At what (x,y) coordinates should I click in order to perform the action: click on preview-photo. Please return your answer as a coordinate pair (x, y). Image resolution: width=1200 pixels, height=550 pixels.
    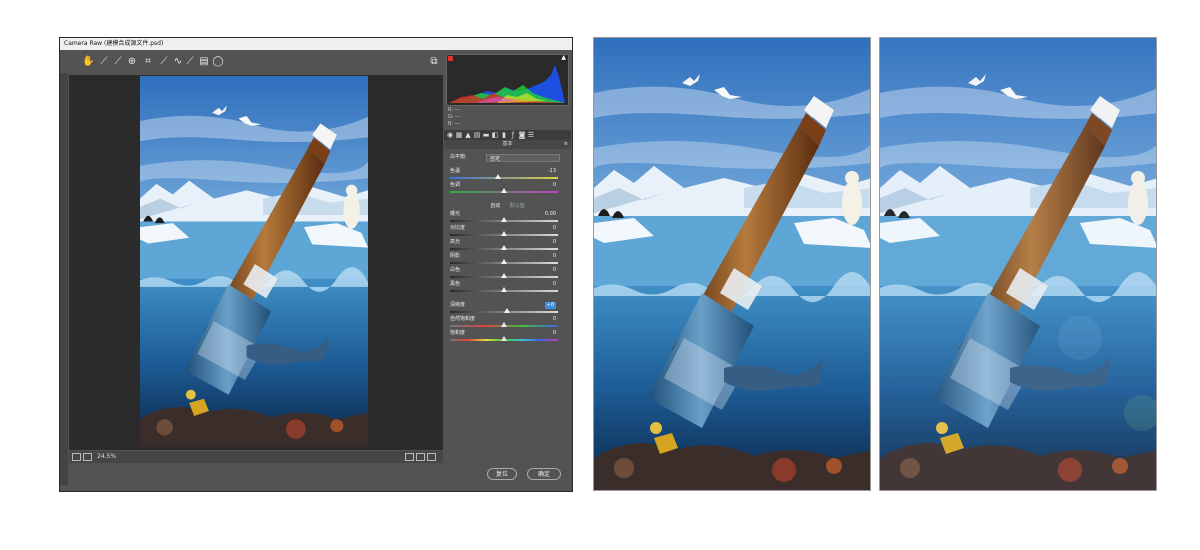
    Looking at the image, I should click on (254, 261).